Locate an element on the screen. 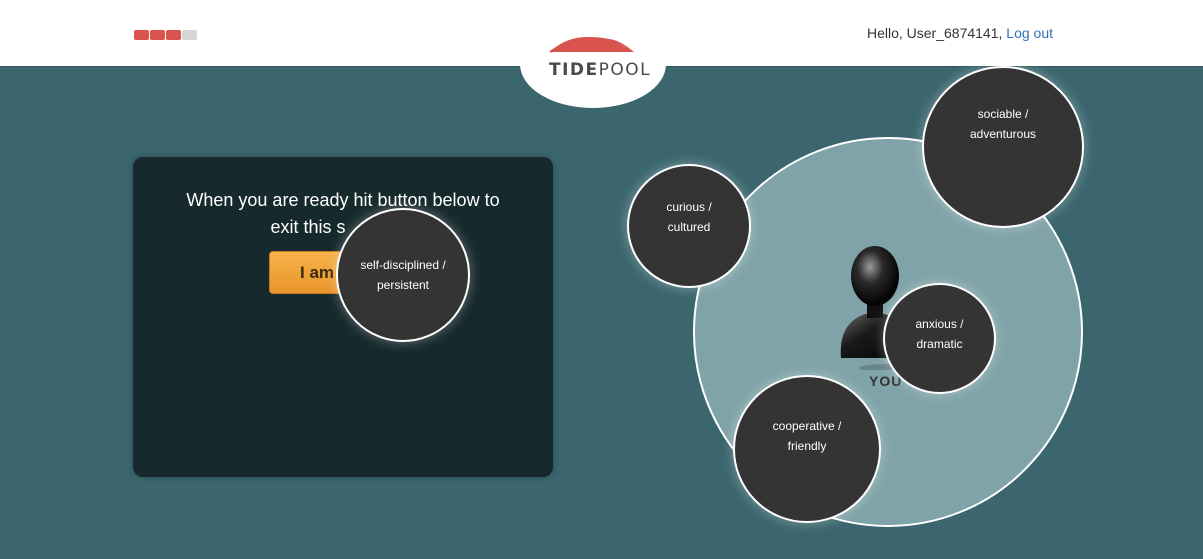 The width and height of the screenshot is (1203, 559). logo-text-bold: TIDE is located at coordinates (574, 70).